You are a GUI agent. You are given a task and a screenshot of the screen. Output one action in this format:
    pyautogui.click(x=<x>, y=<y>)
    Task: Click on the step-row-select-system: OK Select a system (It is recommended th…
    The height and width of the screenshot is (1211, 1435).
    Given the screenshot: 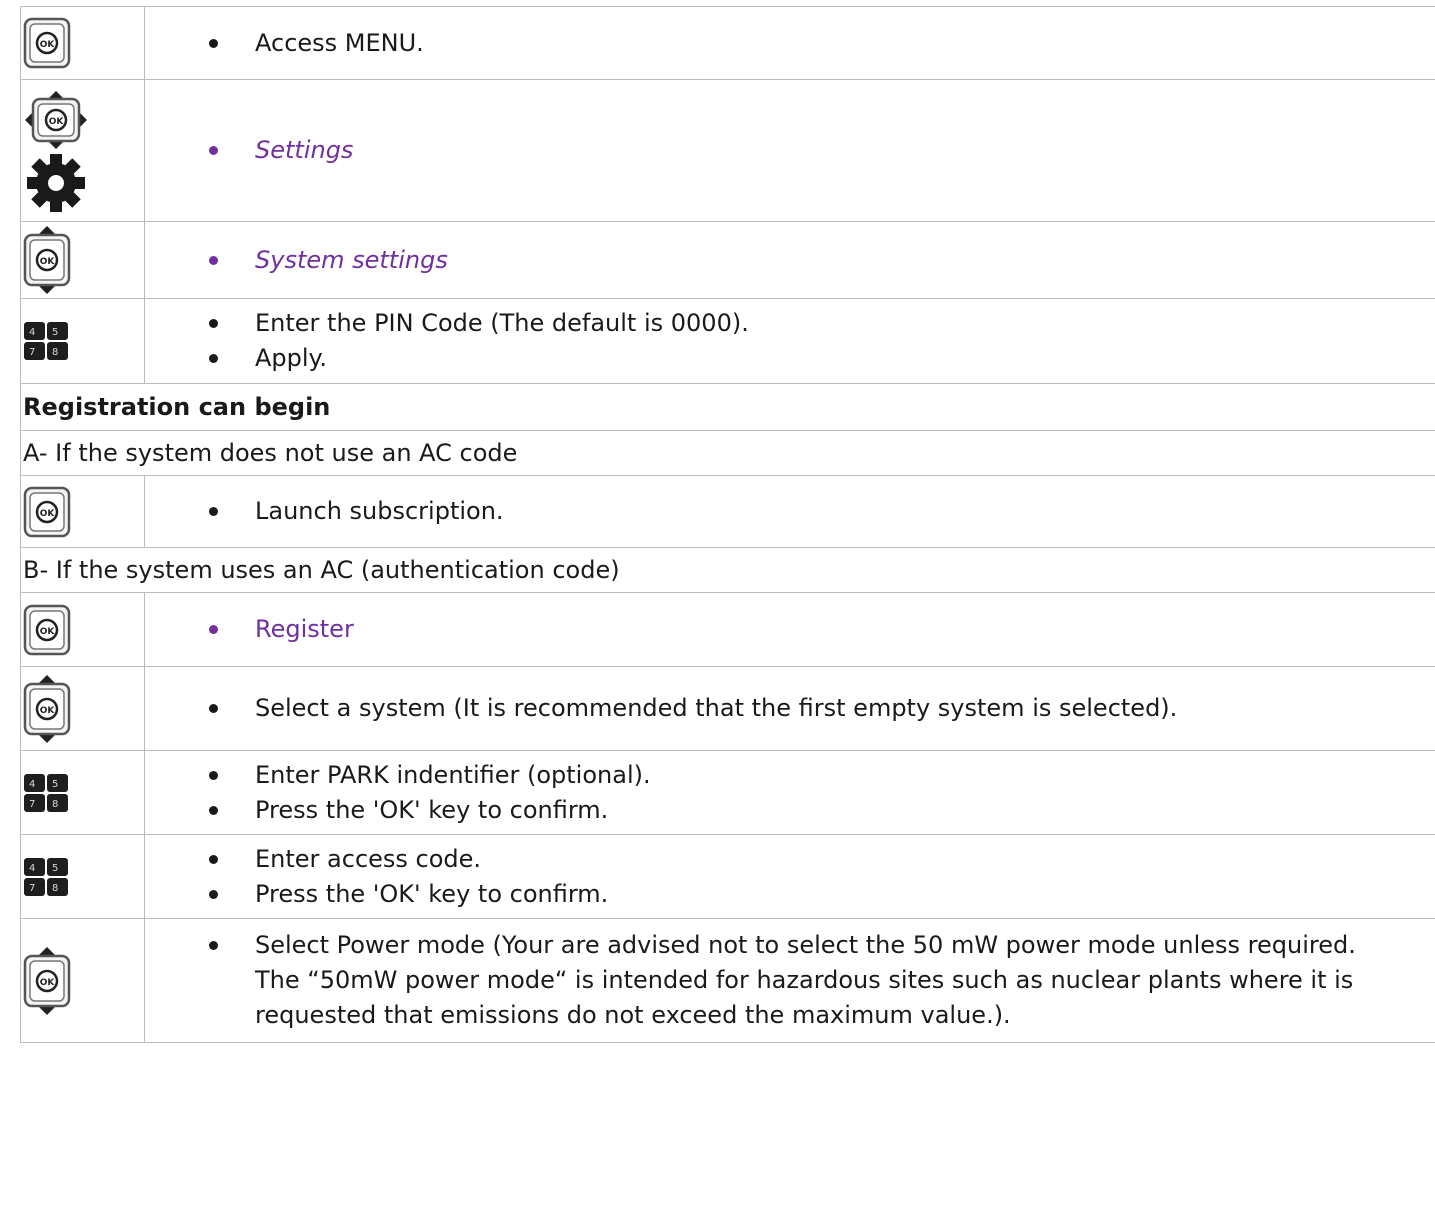 What is the action you would take?
    pyautogui.click(x=727, y=708)
    